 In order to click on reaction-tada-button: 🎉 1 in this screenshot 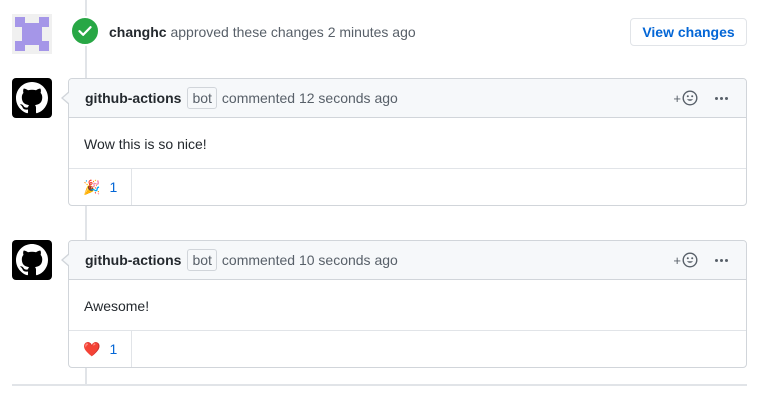, I will do `click(100, 187)`.